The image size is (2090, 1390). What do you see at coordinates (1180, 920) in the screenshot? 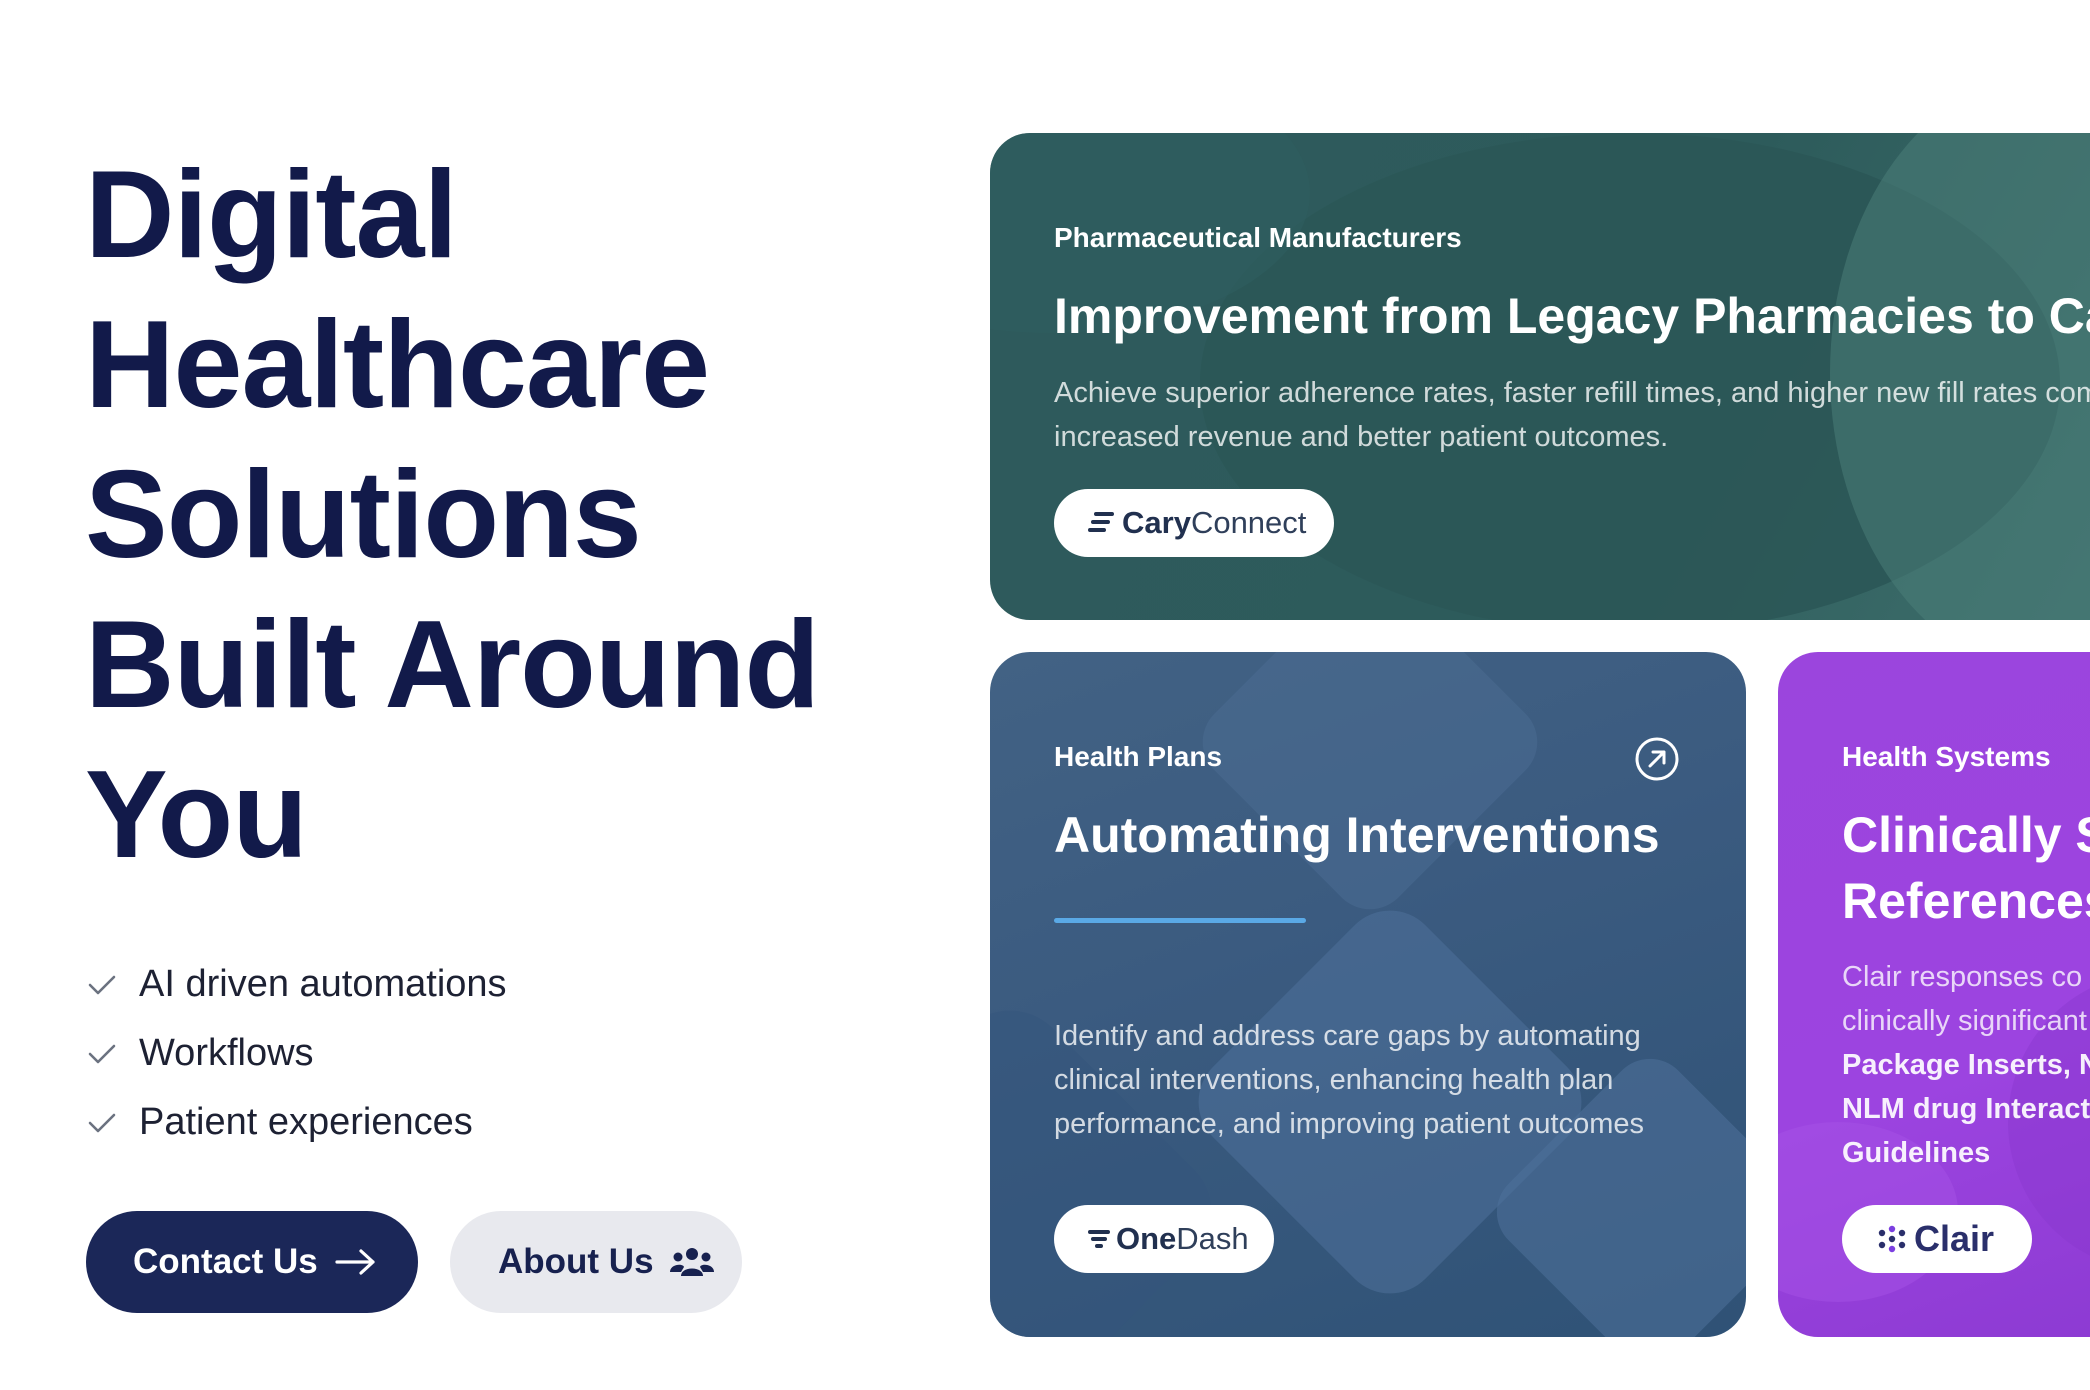
I see `title-underline` at bounding box center [1180, 920].